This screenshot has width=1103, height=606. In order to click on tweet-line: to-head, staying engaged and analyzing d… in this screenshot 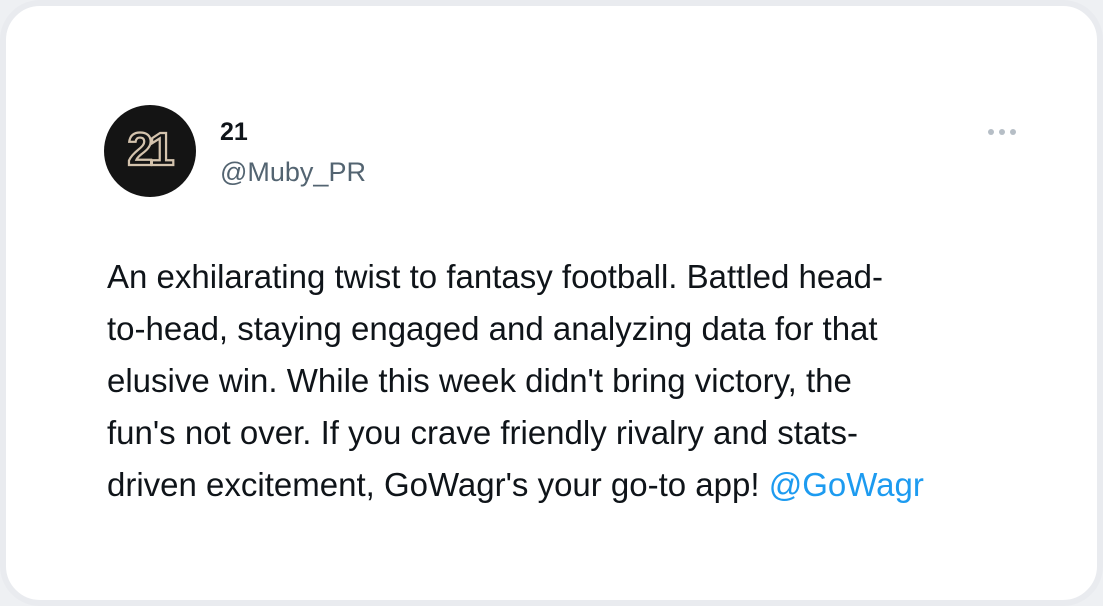, I will do `click(492, 328)`.